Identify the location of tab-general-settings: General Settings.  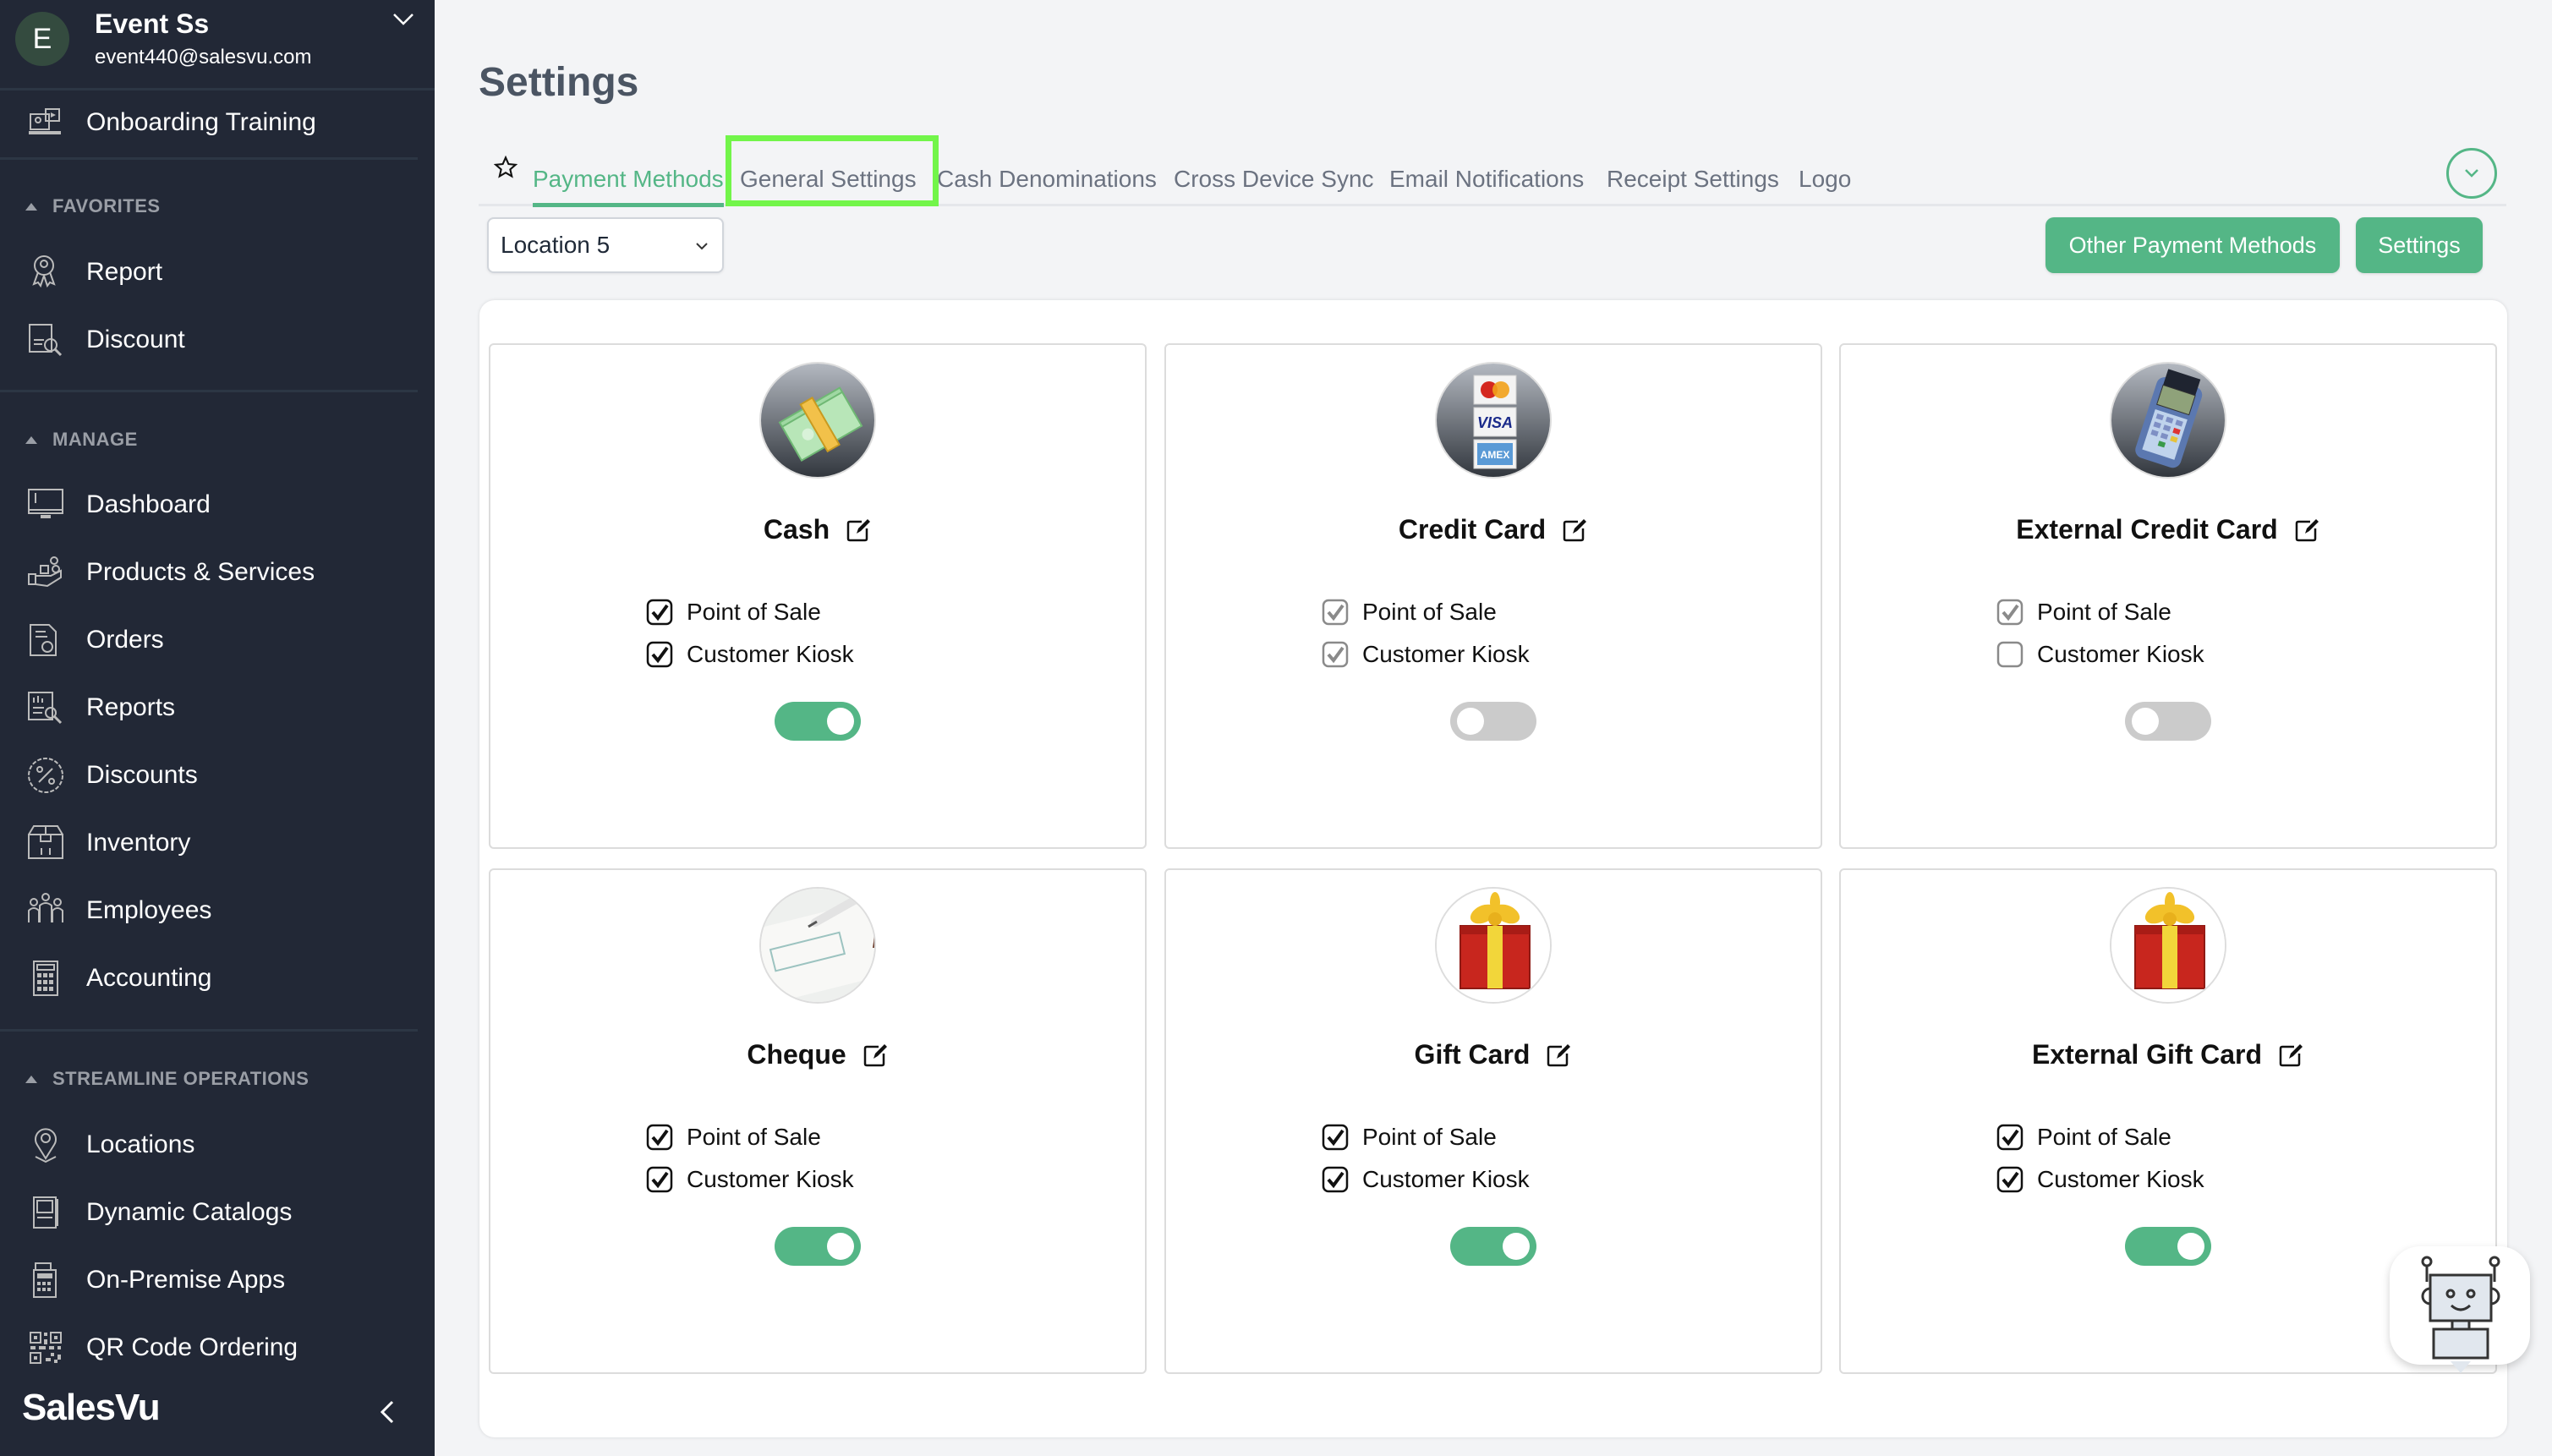
(828, 179).